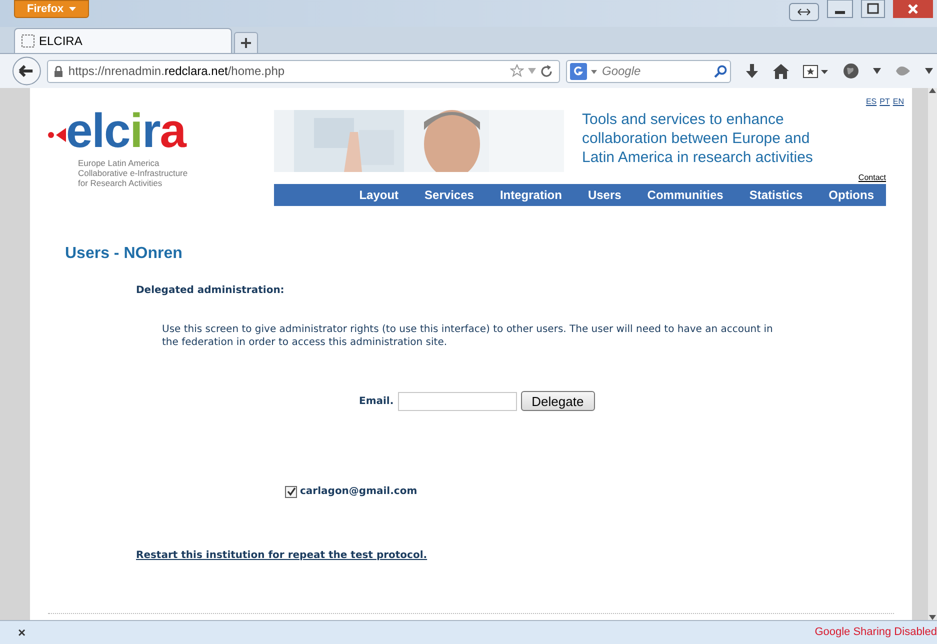  Describe the element at coordinates (584, 71) in the screenshot. I see `search-engine-icon` at that location.